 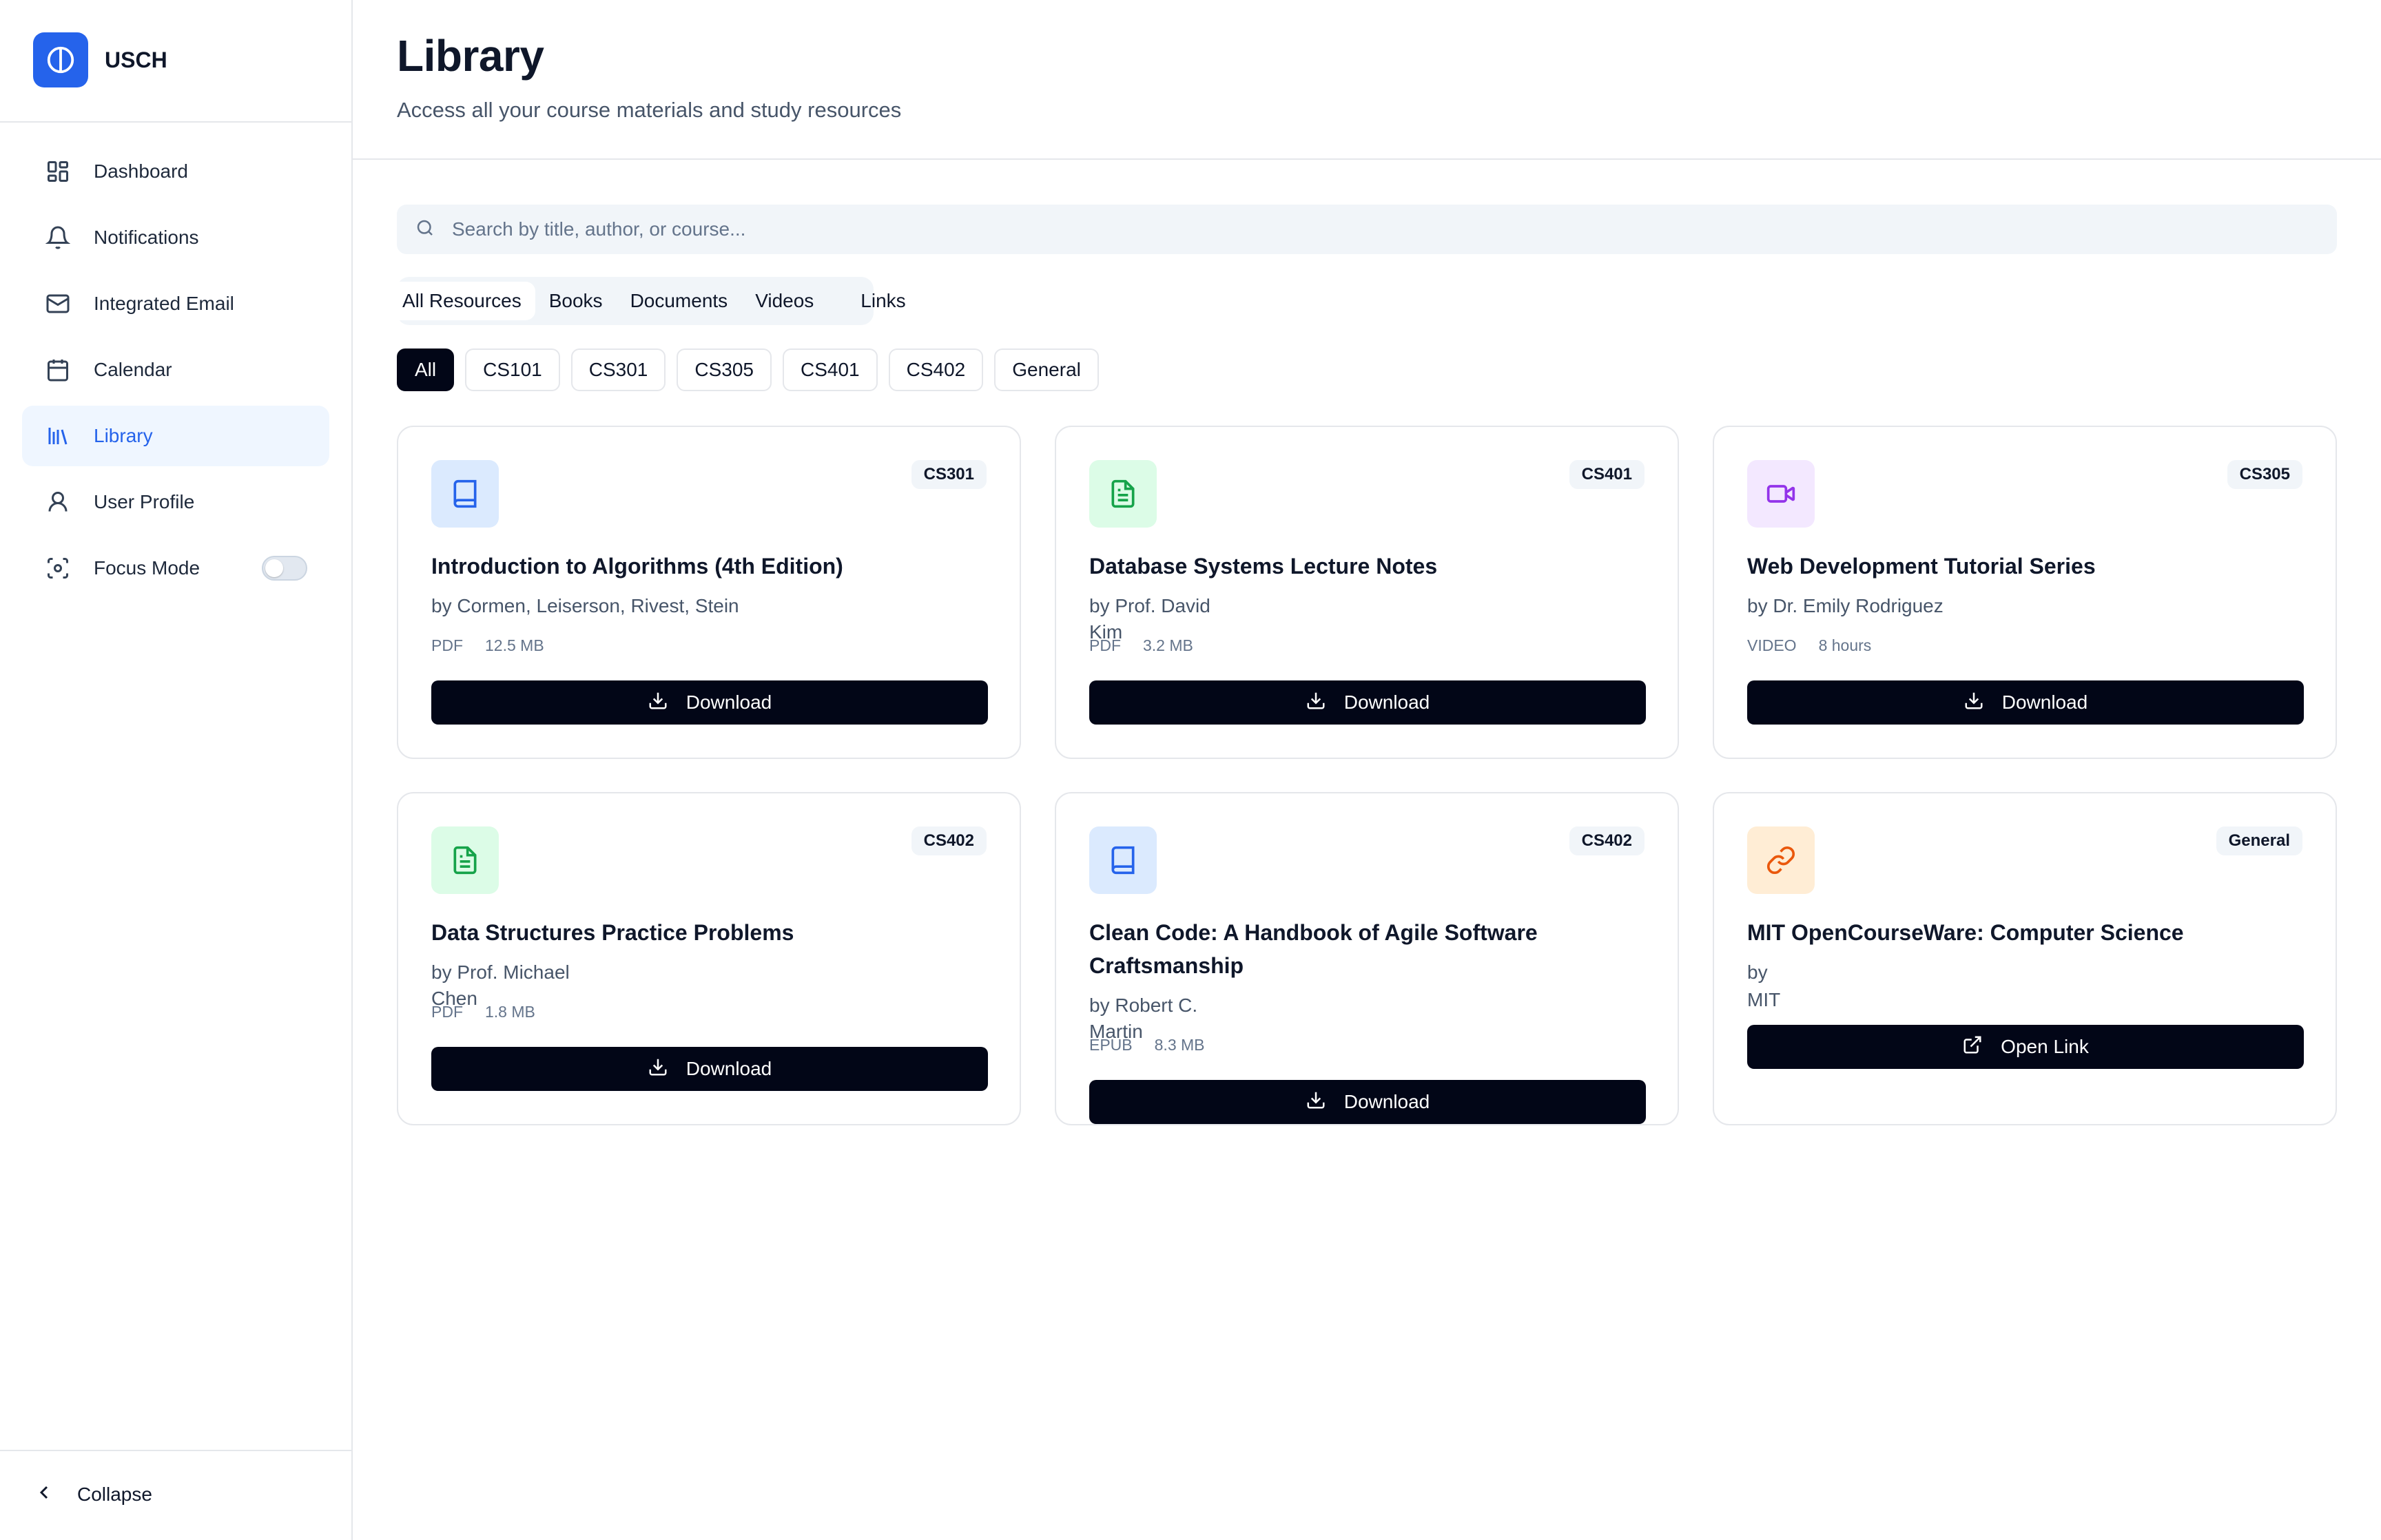 What do you see at coordinates (462, 301) in the screenshot?
I see `tab-all-resources: All Resources` at bounding box center [462, 301].